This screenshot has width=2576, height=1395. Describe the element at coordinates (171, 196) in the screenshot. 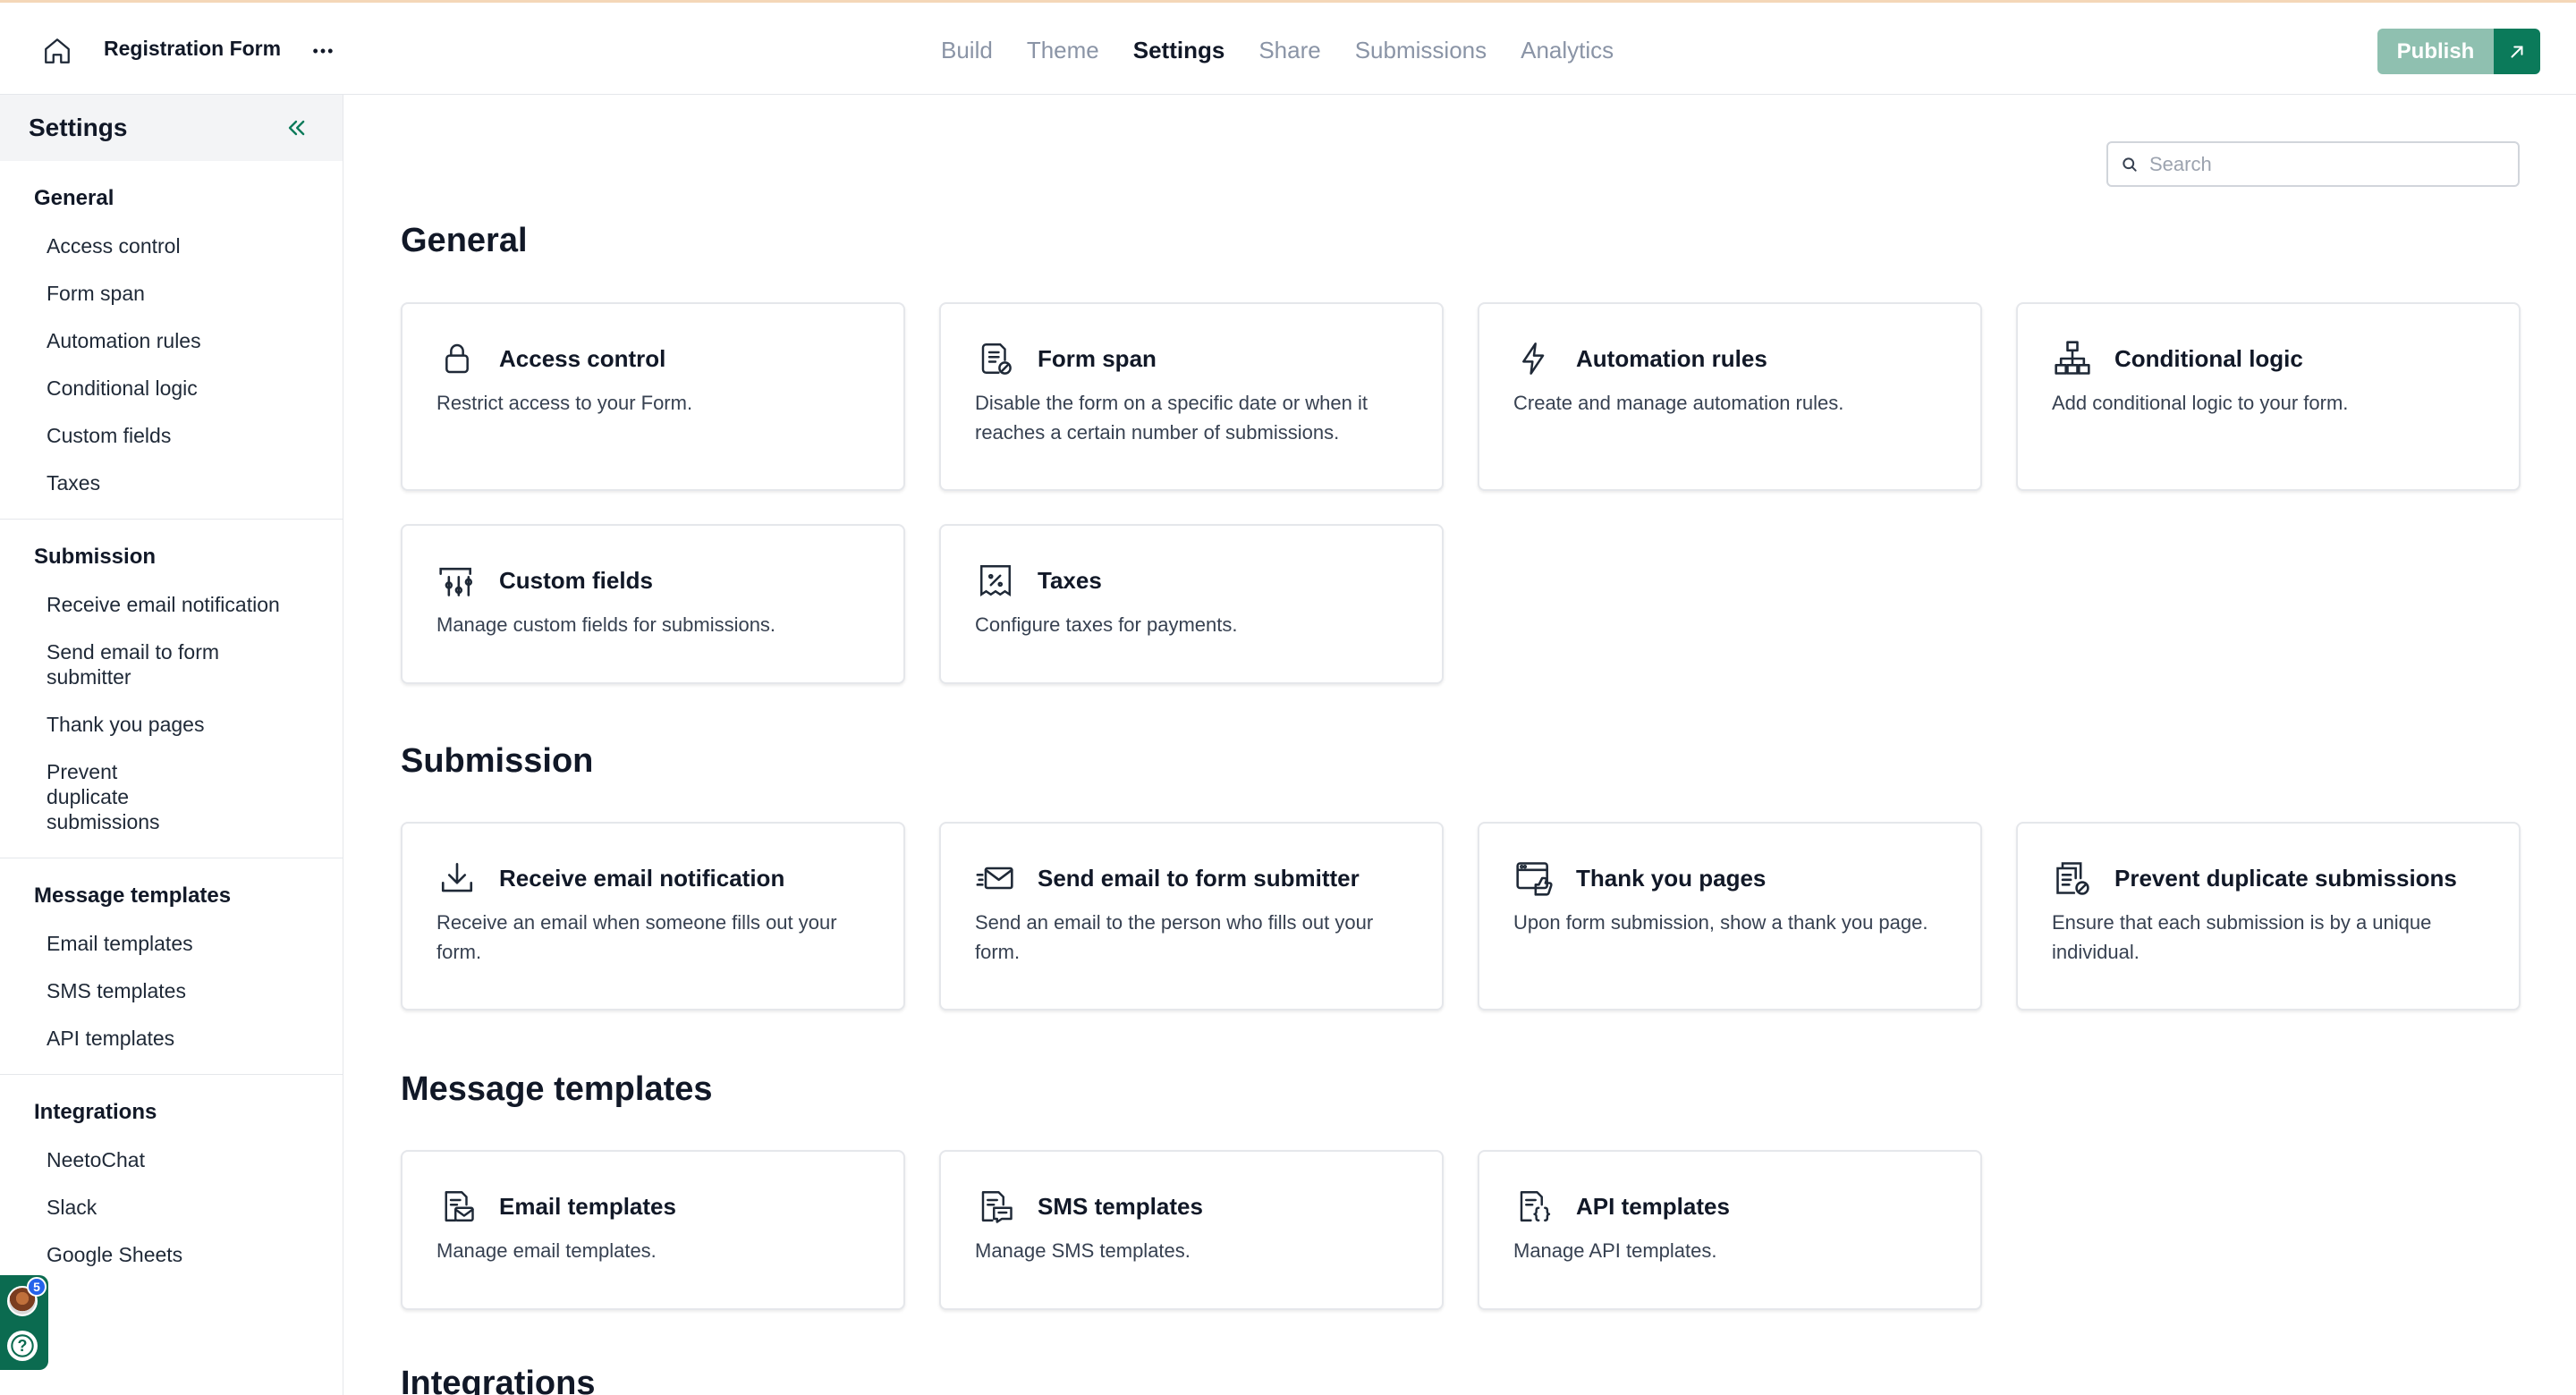

I see `sidebar-heading: General` at that location.